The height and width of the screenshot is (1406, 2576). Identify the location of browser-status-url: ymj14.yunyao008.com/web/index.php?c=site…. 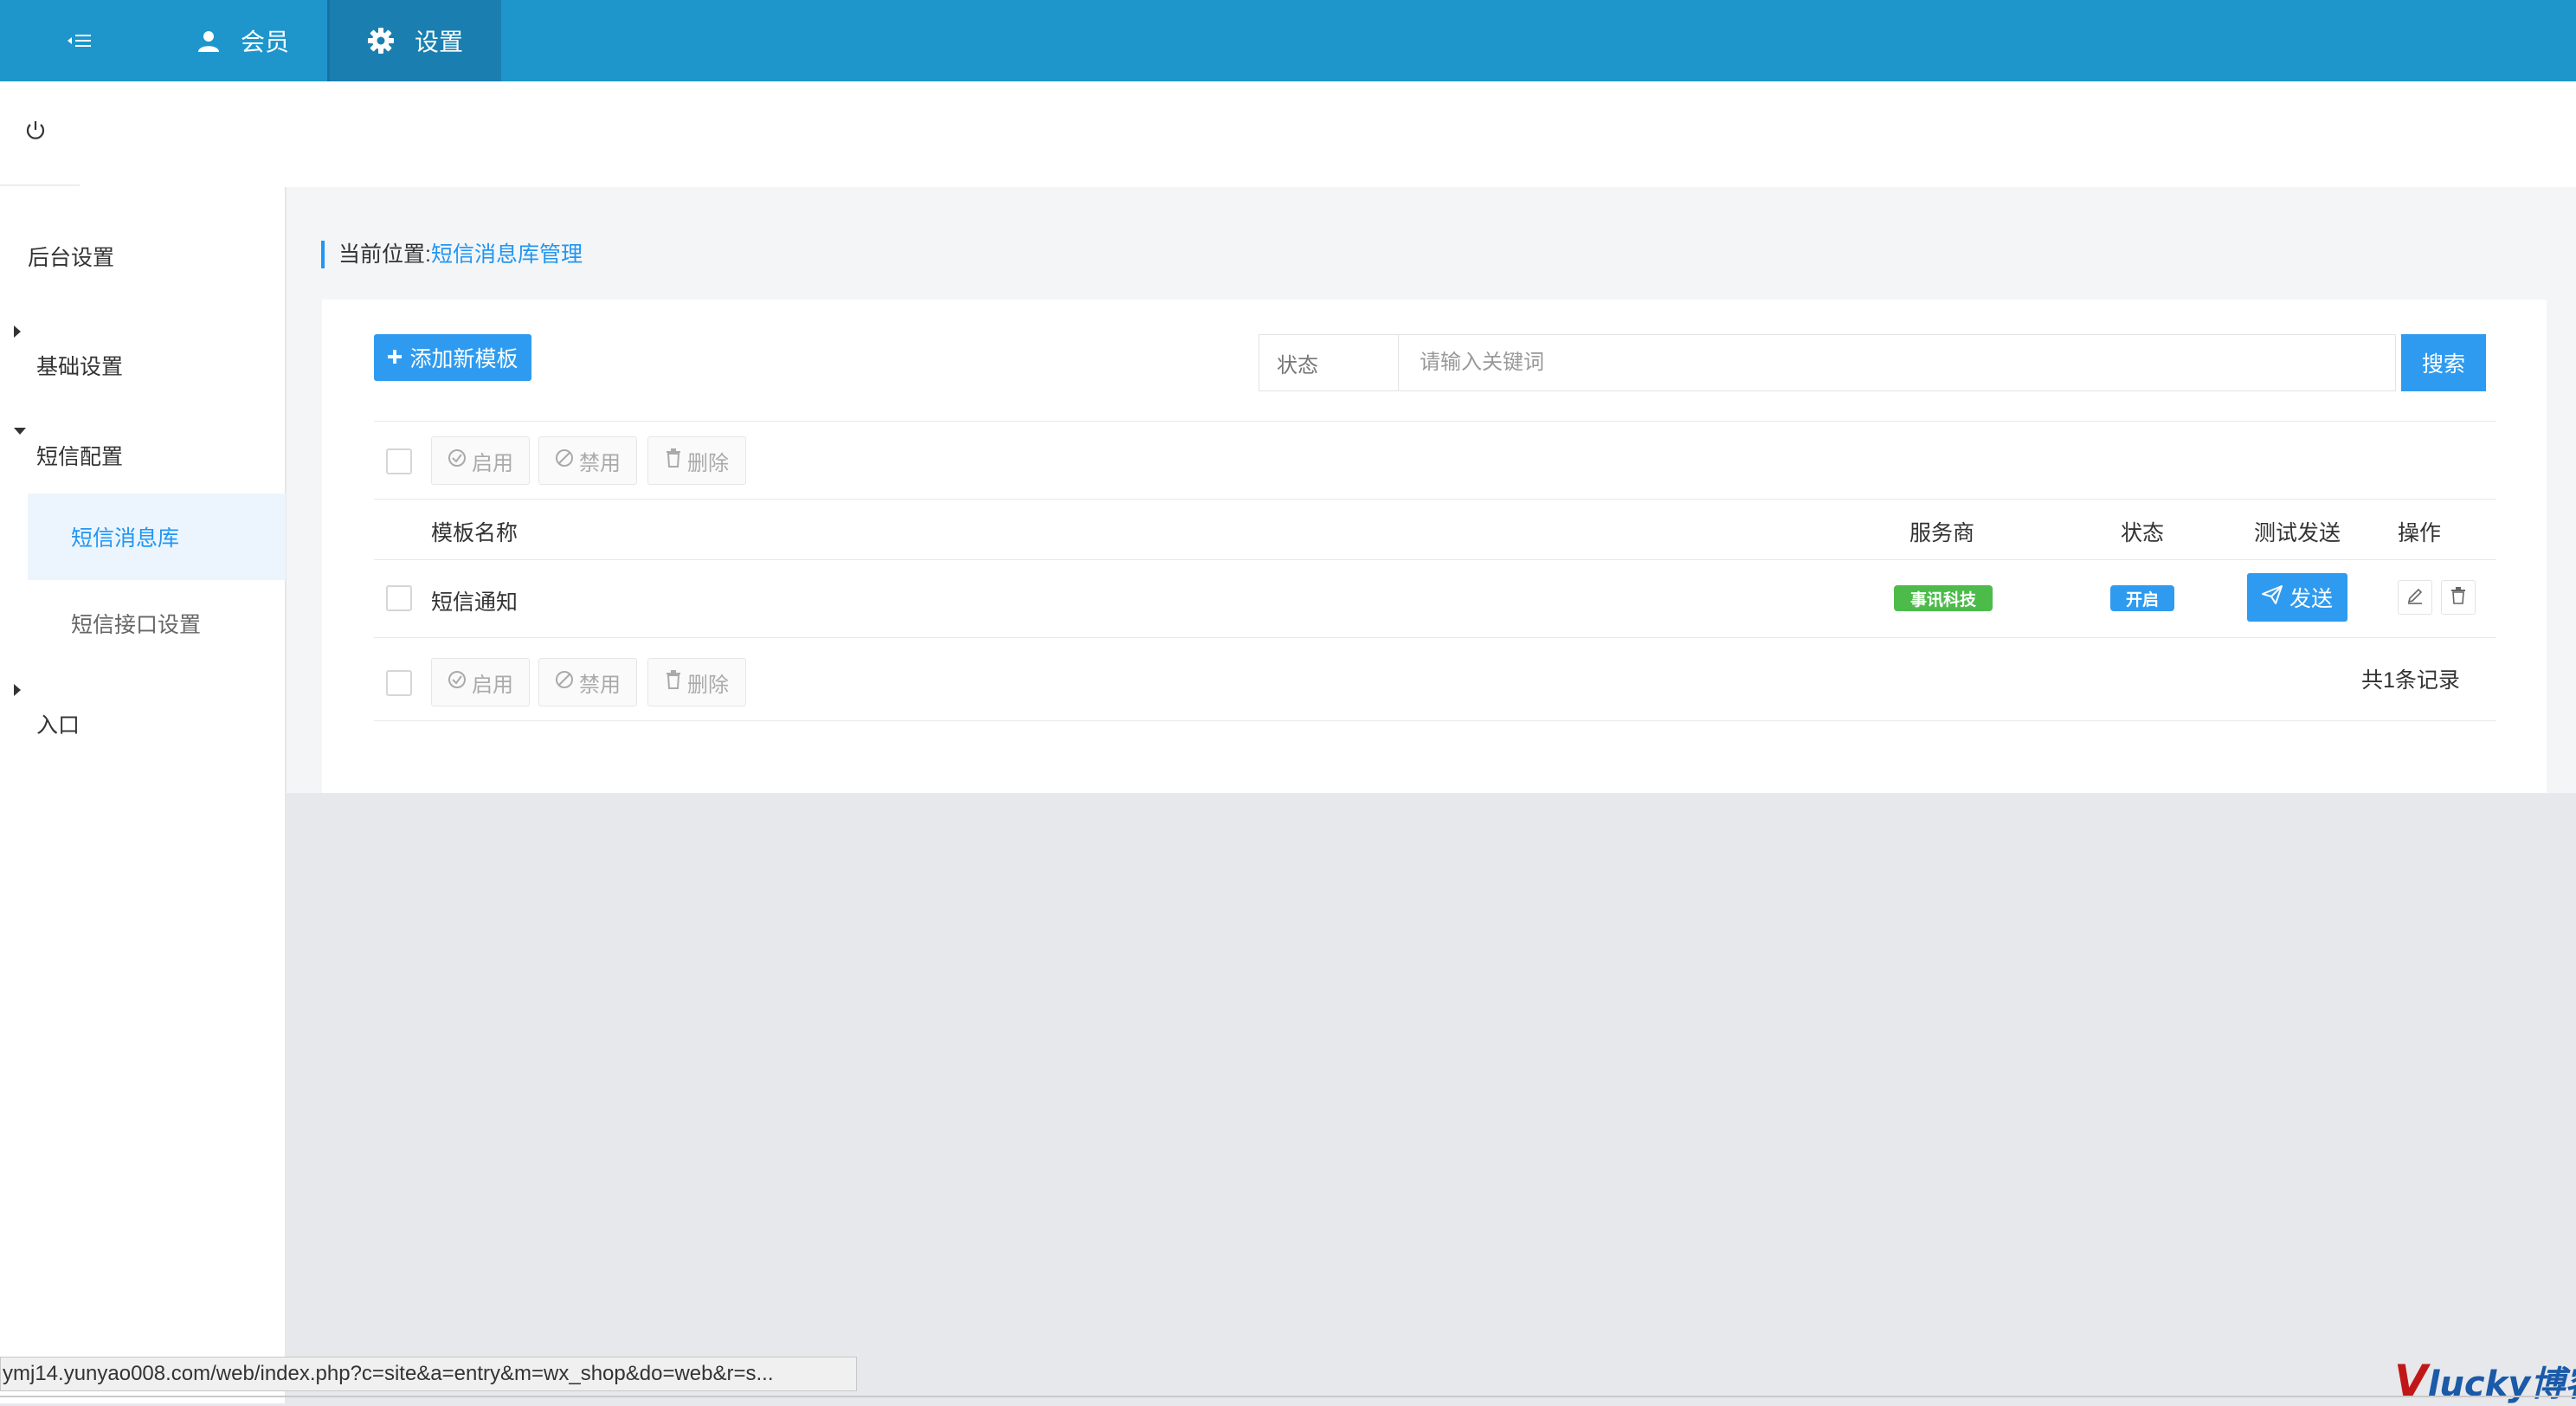
(428, 1374).